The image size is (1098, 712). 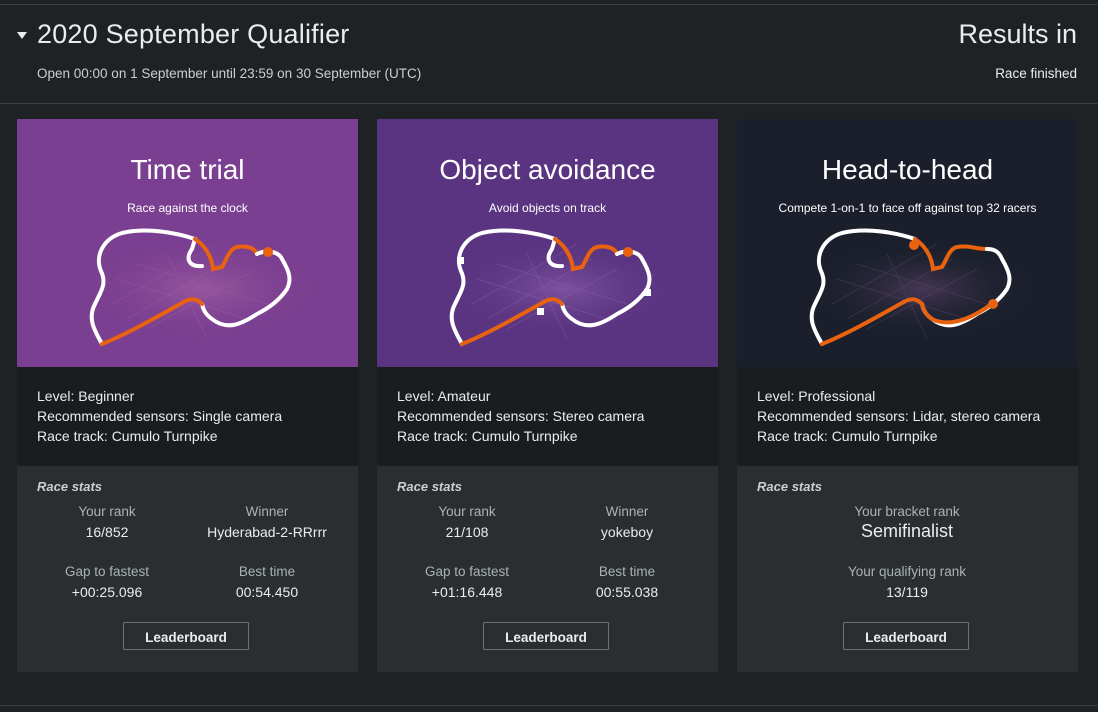 I want to click on qualifying-rank-stat: Your qualifying rank 13/119, so click(x=907, y=582).